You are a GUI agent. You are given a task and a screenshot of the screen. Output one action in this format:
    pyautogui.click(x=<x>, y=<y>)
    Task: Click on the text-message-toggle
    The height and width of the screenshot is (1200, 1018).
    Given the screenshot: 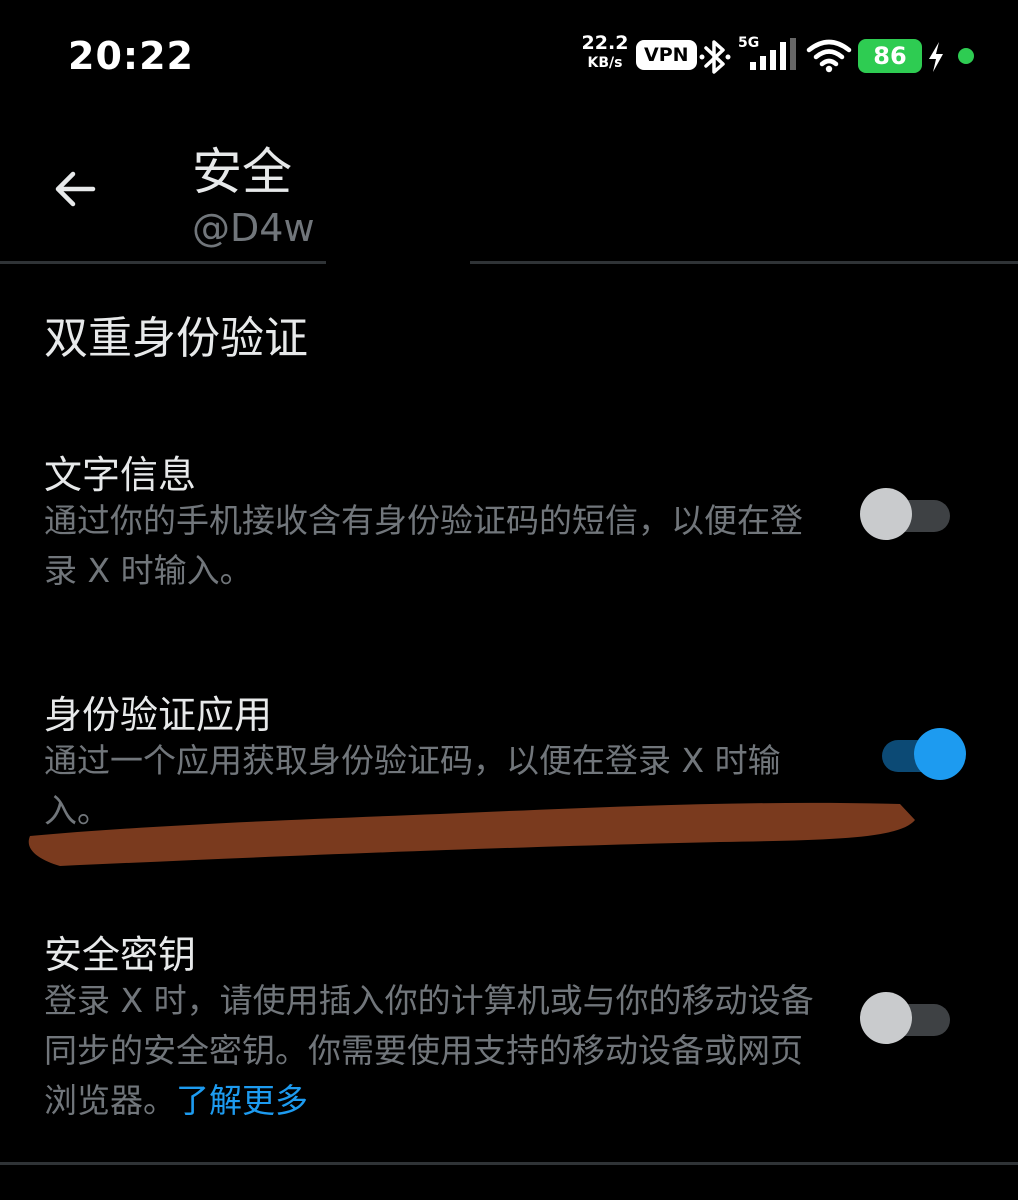 What is the action you would take?
    pyautogui.click(x=905, y=514)
    